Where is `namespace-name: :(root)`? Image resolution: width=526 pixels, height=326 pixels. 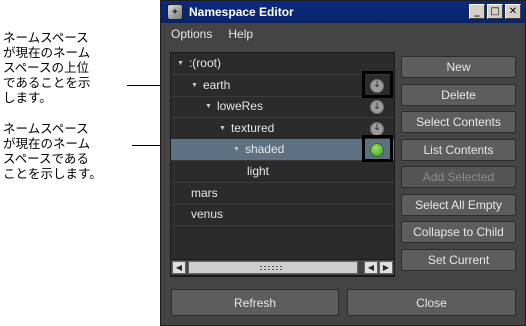 namespace-name: :(root) is located at coordinates (204, 63).